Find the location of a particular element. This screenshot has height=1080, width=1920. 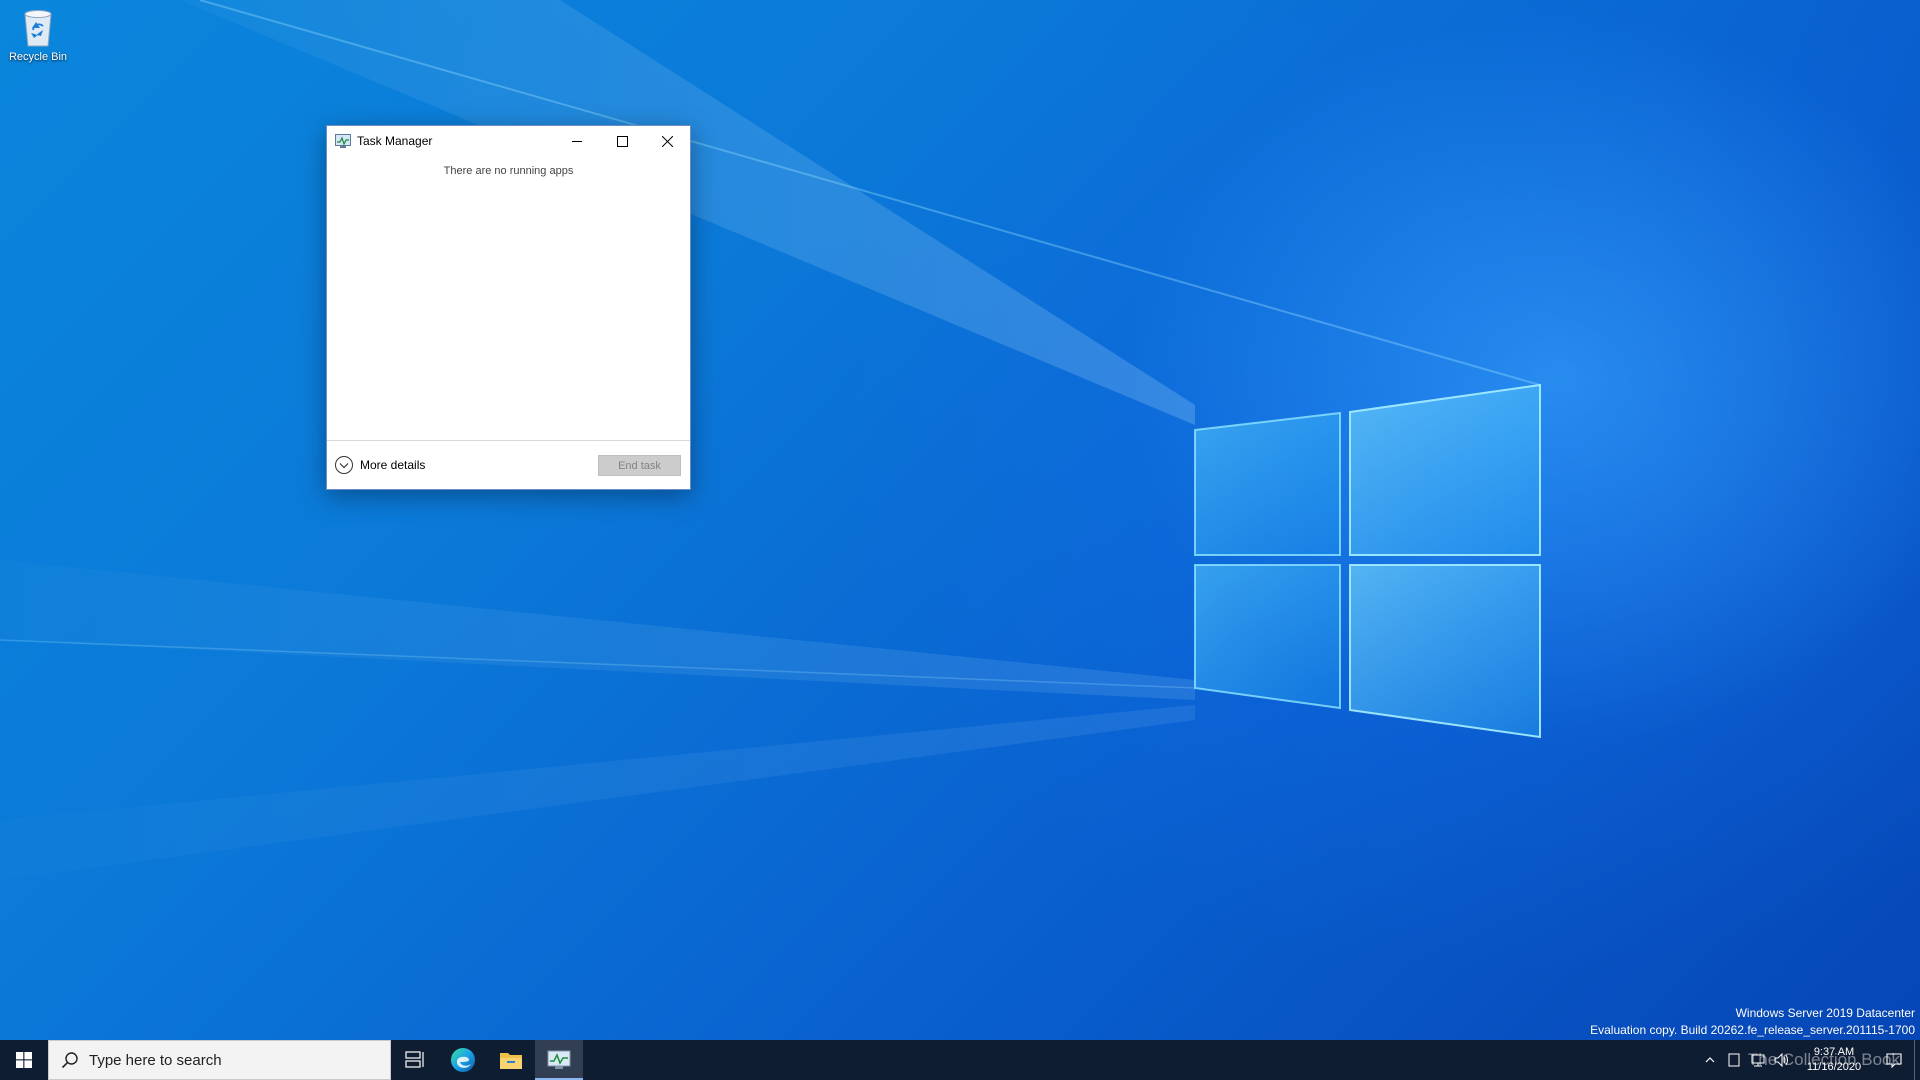

minimize-icon is located at coordinates (577, 141).